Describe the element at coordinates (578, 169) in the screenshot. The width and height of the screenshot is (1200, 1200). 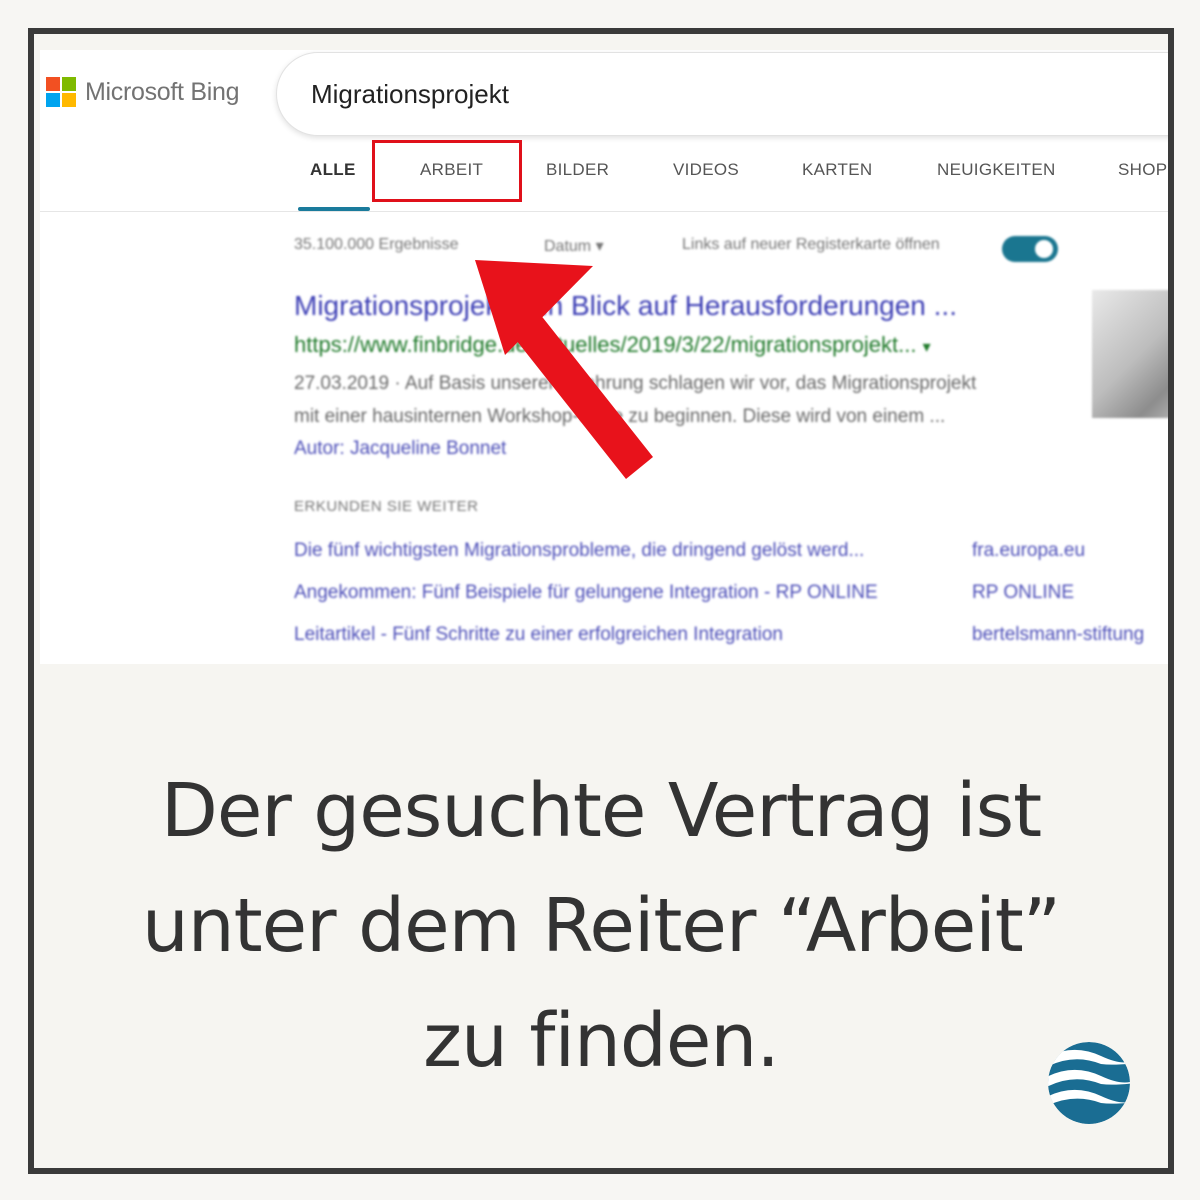
I see `tab-label: BILDER` at that location.